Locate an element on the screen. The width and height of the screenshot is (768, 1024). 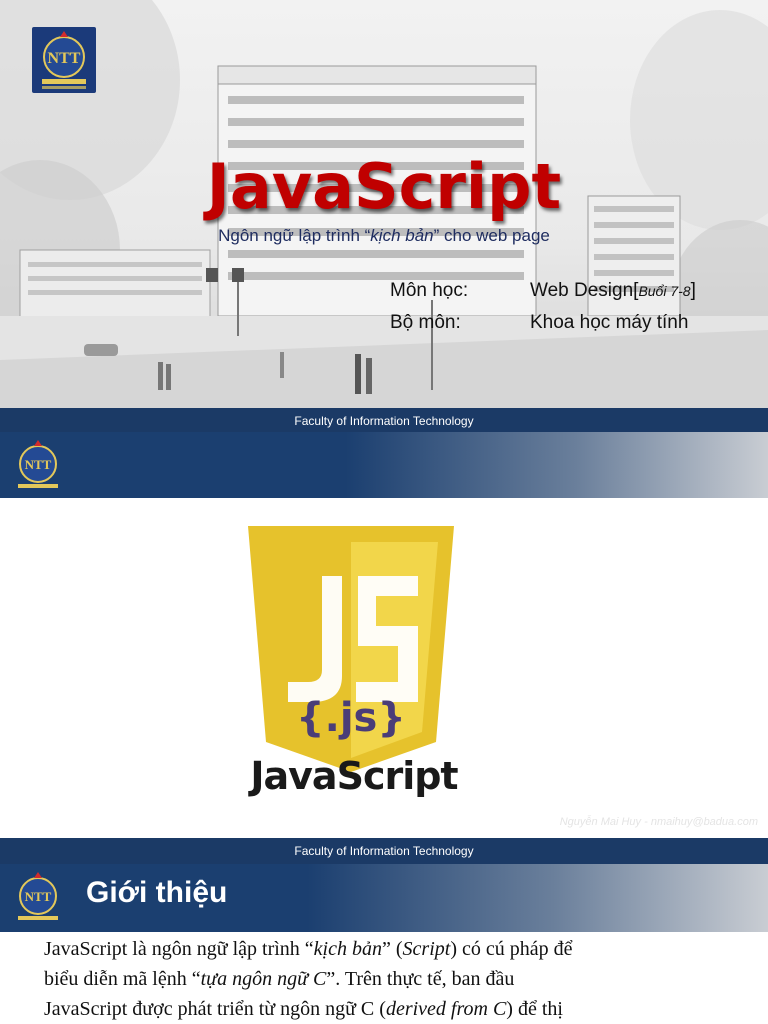
js-badge-text: {.js} is located at coordinates (351, 718).